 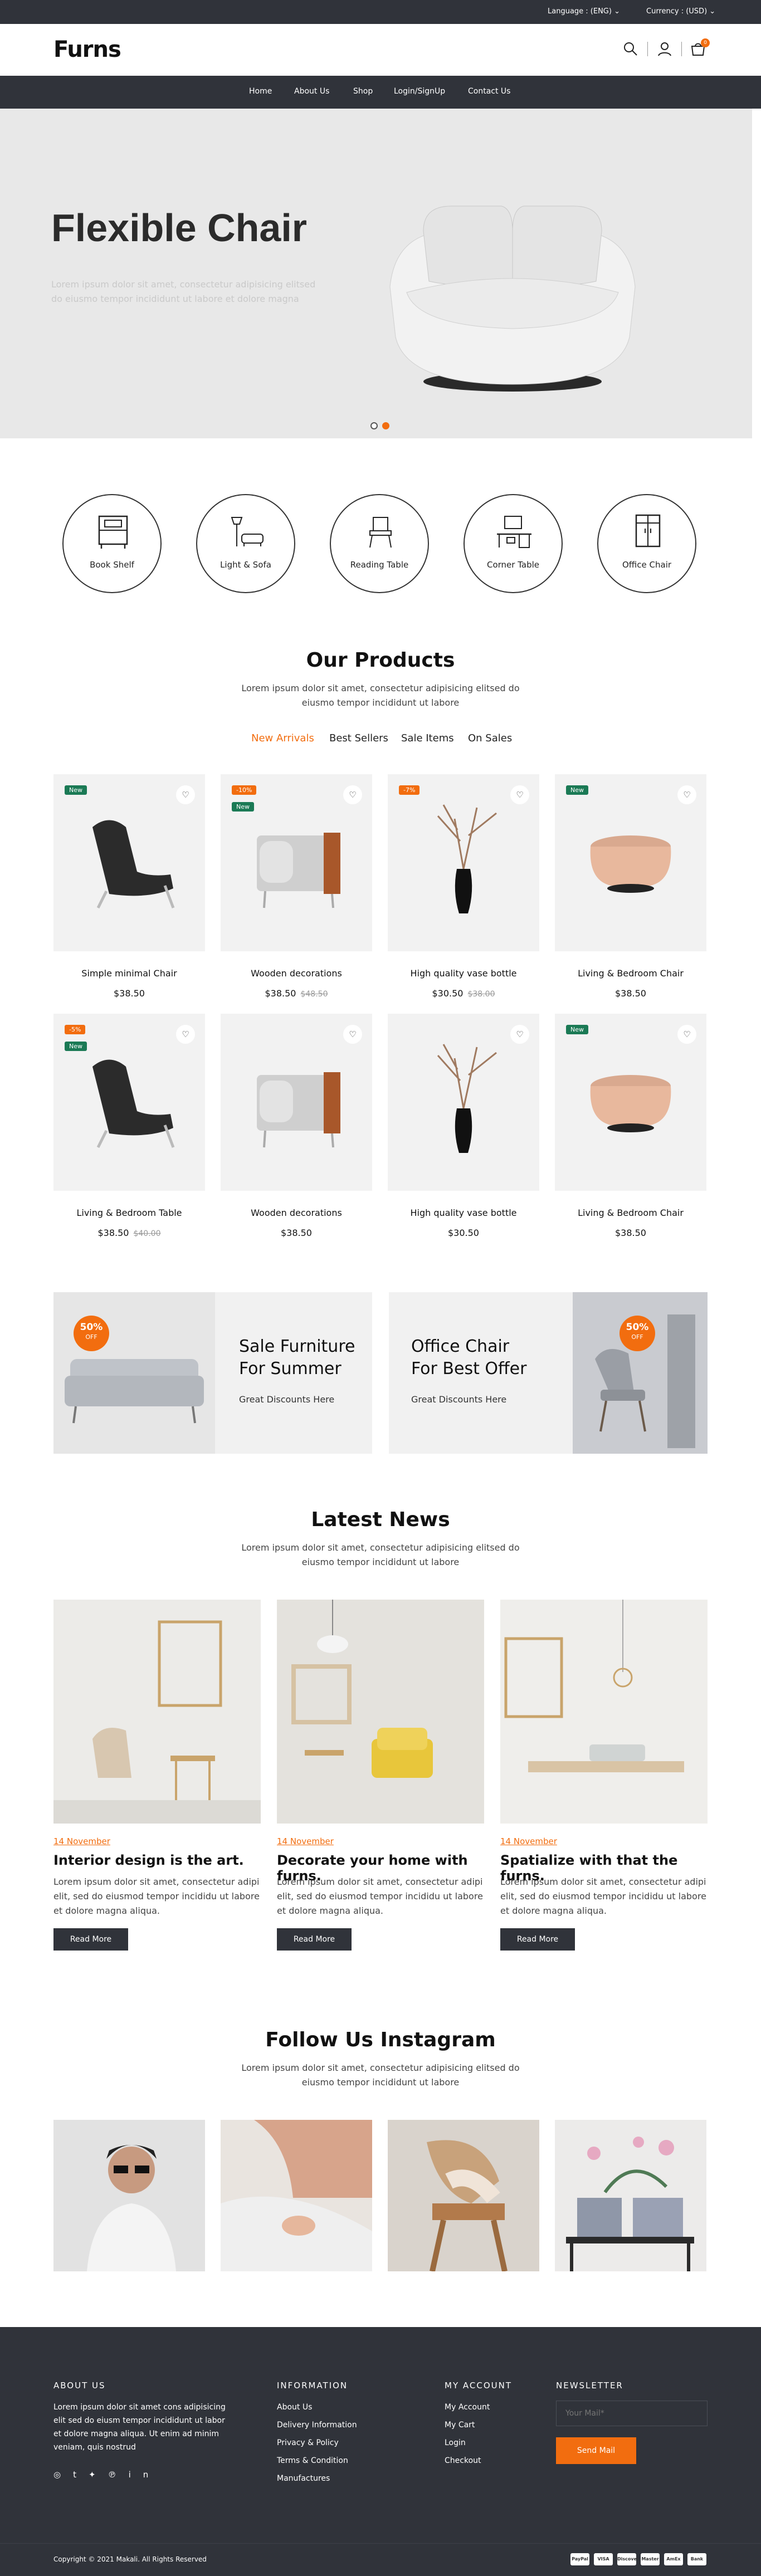 What do you see at coordinates (247, 531) in the screenshot?
I see `lamp-sofa-icon` at bounding box center [247, 531].